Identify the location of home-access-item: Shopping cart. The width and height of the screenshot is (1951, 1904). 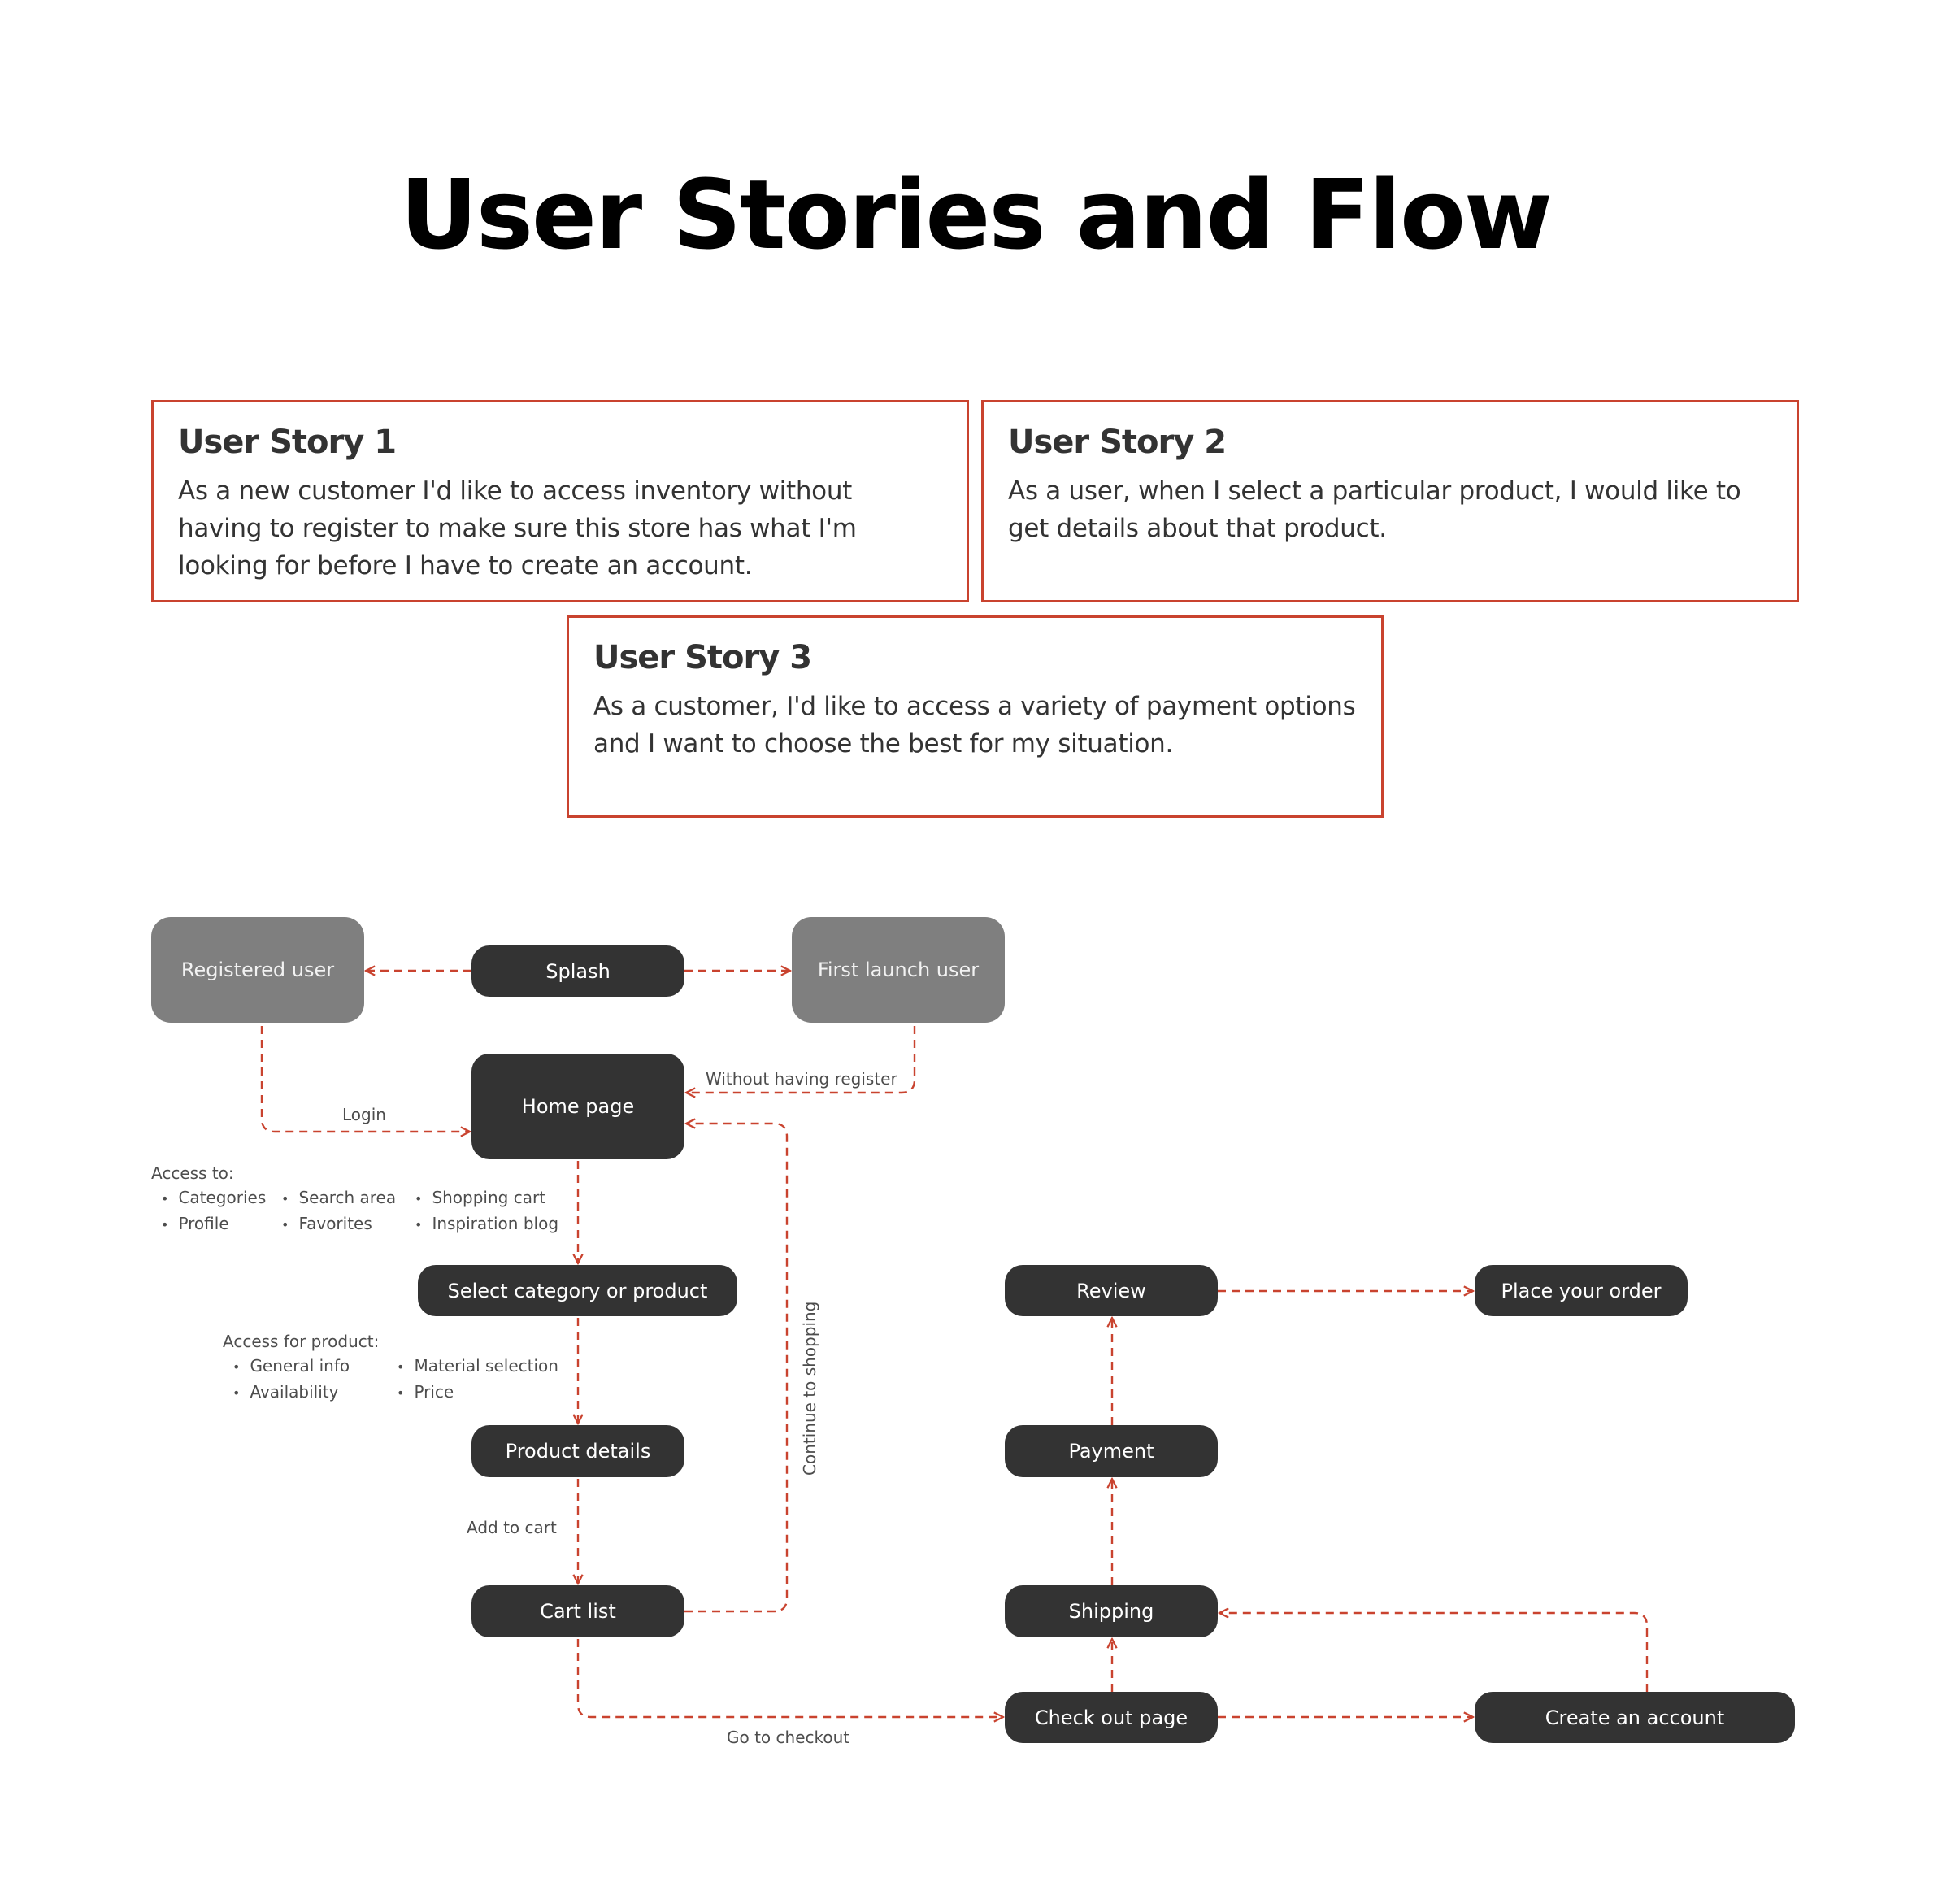
(488, 1198).